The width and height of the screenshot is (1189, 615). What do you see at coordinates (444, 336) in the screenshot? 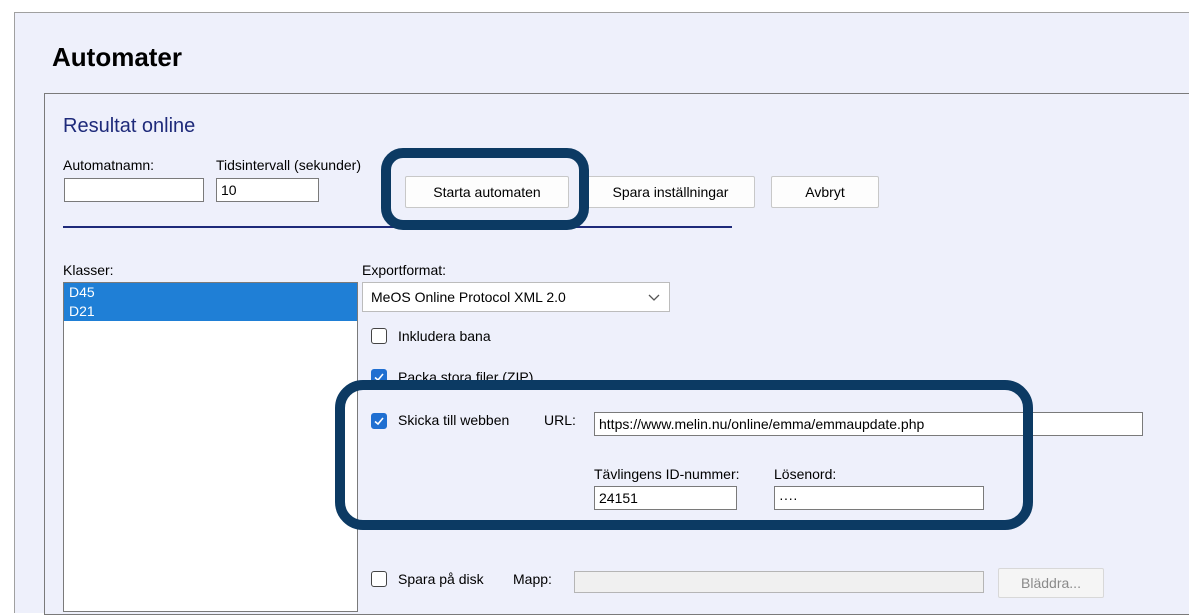
I see `include-course-label: Inkludera bana` at bounding box center [444, 336].